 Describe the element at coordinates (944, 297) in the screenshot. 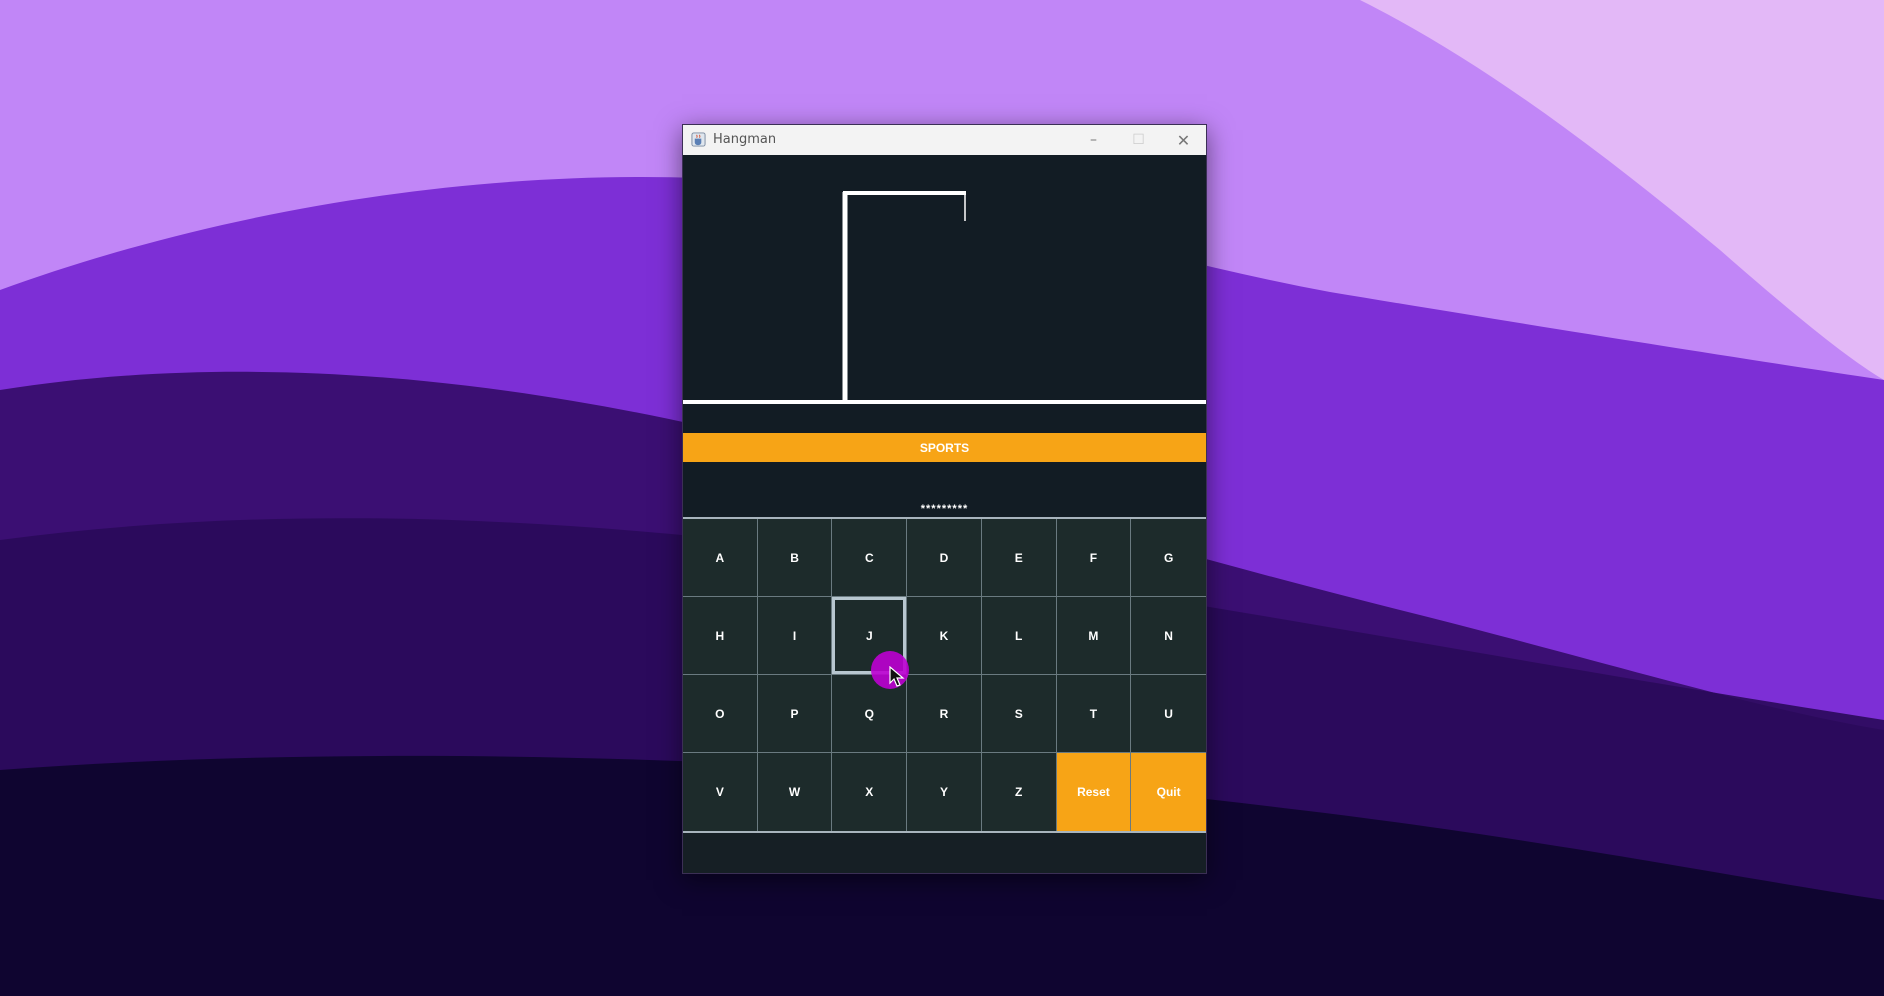

I see `gallows-drawing` at that location.